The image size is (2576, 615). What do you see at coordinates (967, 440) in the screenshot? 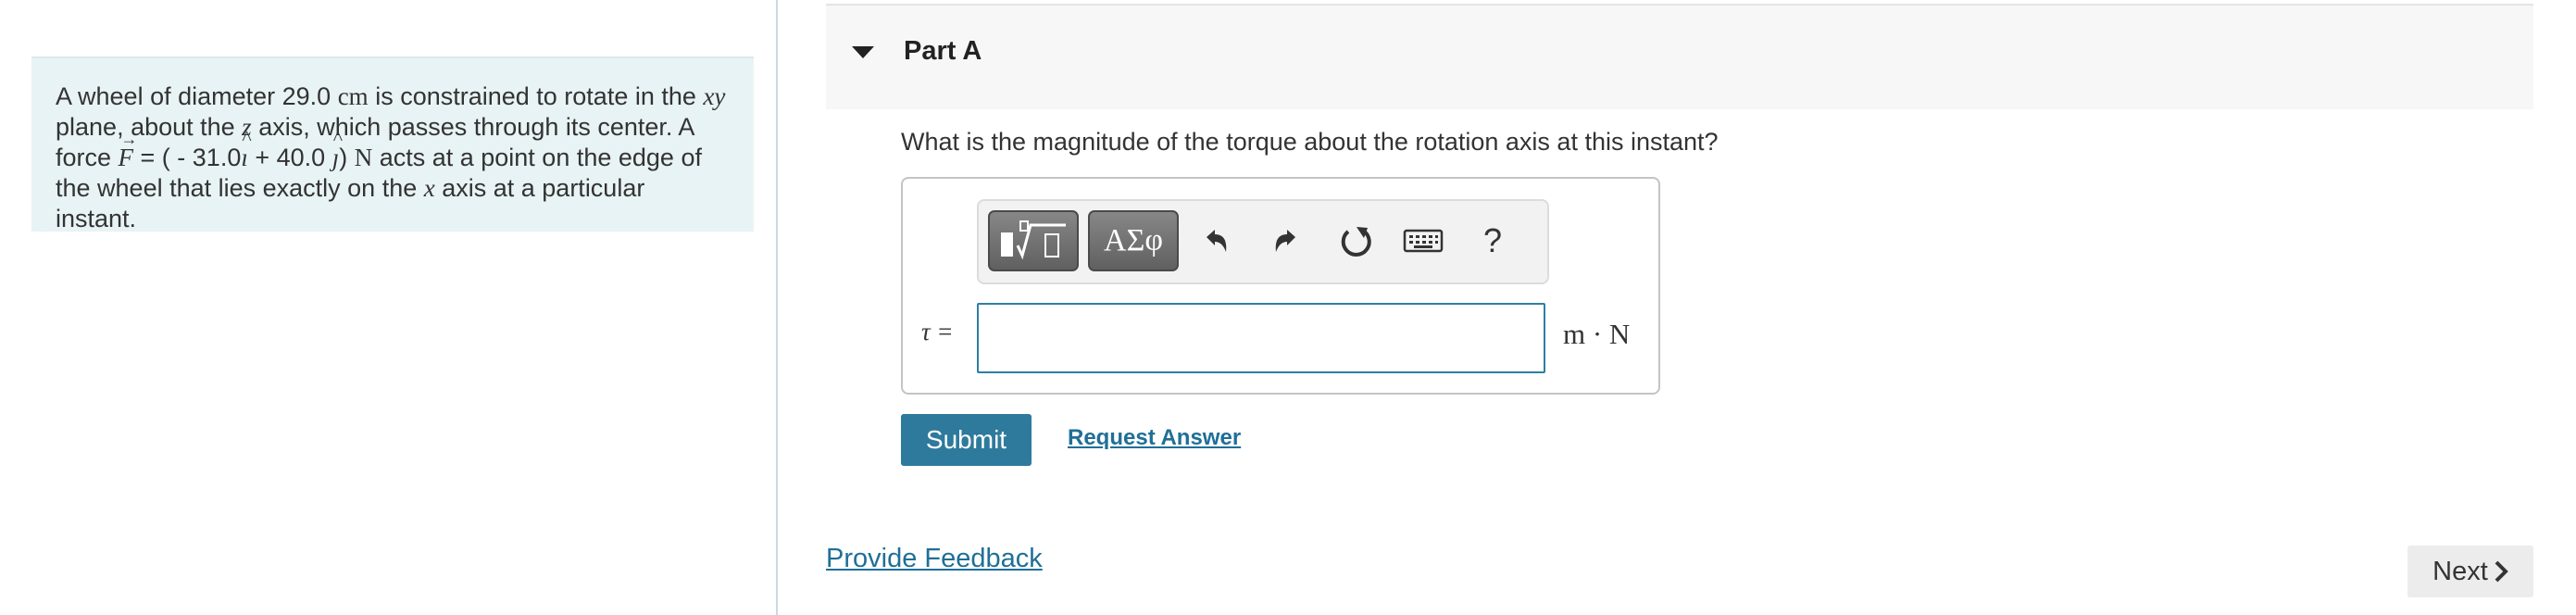
I see `submit-button: Submit` at bounding box center [967, 440].